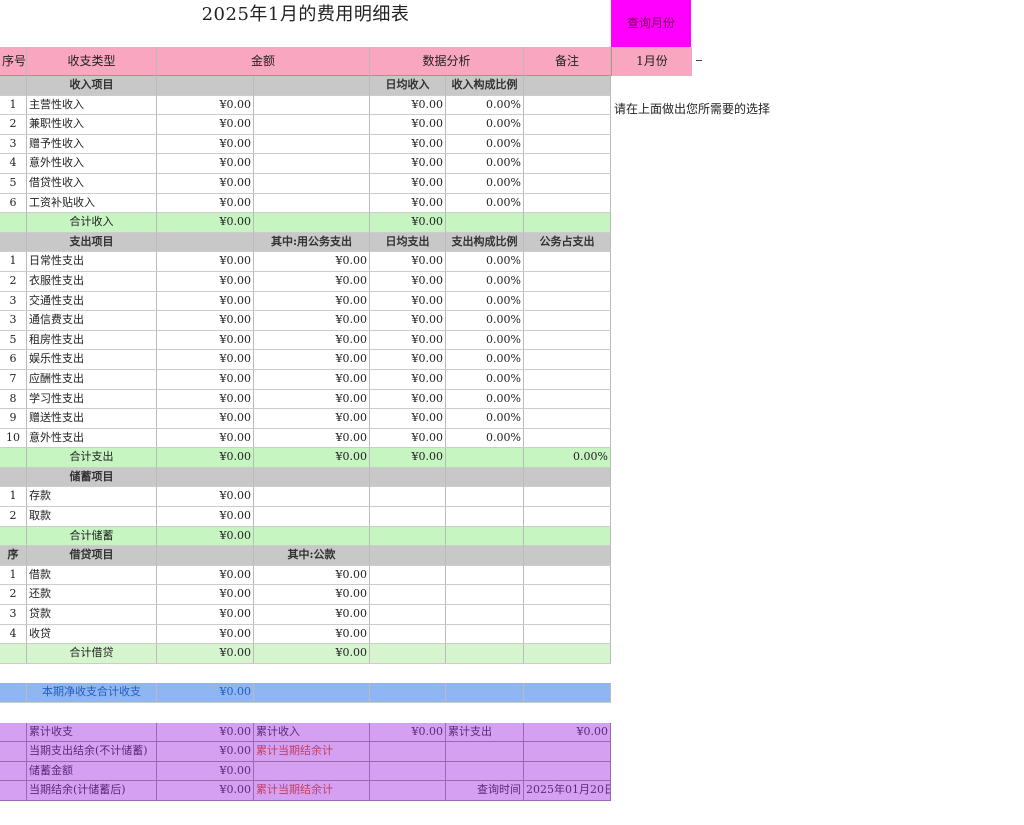 This screenshot has width=1024, height=825. I want to click on loans-total-public: ¥0.00, so click(312, 654).